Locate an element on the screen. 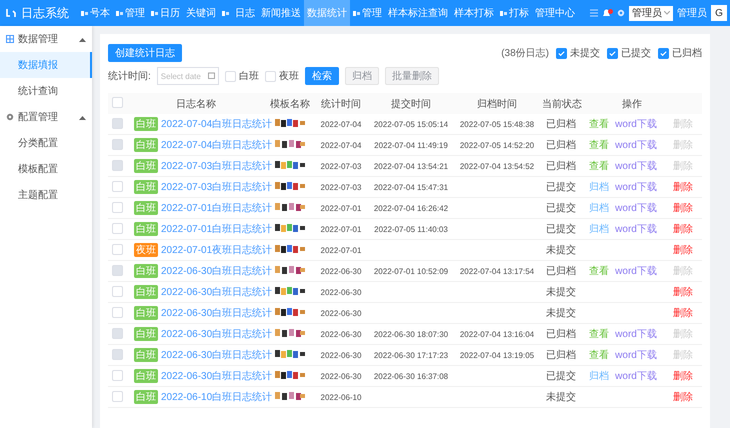  sidebar-item: 统计查询 is located at coordinates (46, 91).